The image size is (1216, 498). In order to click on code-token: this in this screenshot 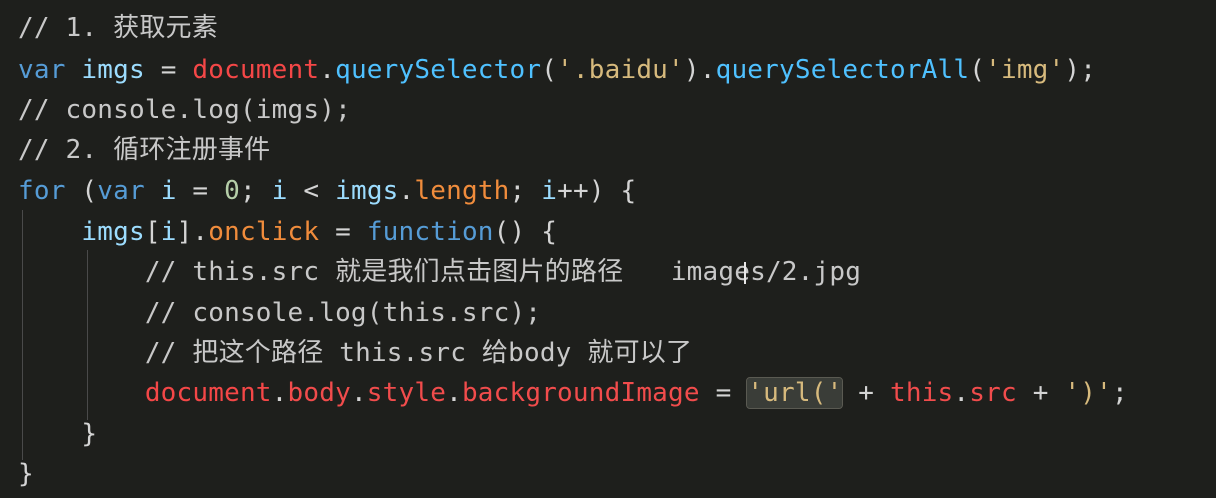, I will do `click(922, 393)`.